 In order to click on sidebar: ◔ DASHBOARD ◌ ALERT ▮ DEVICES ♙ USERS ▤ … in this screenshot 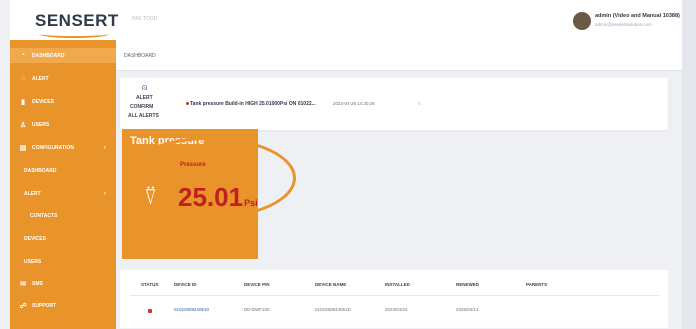, I will do `click(63, 184)`.